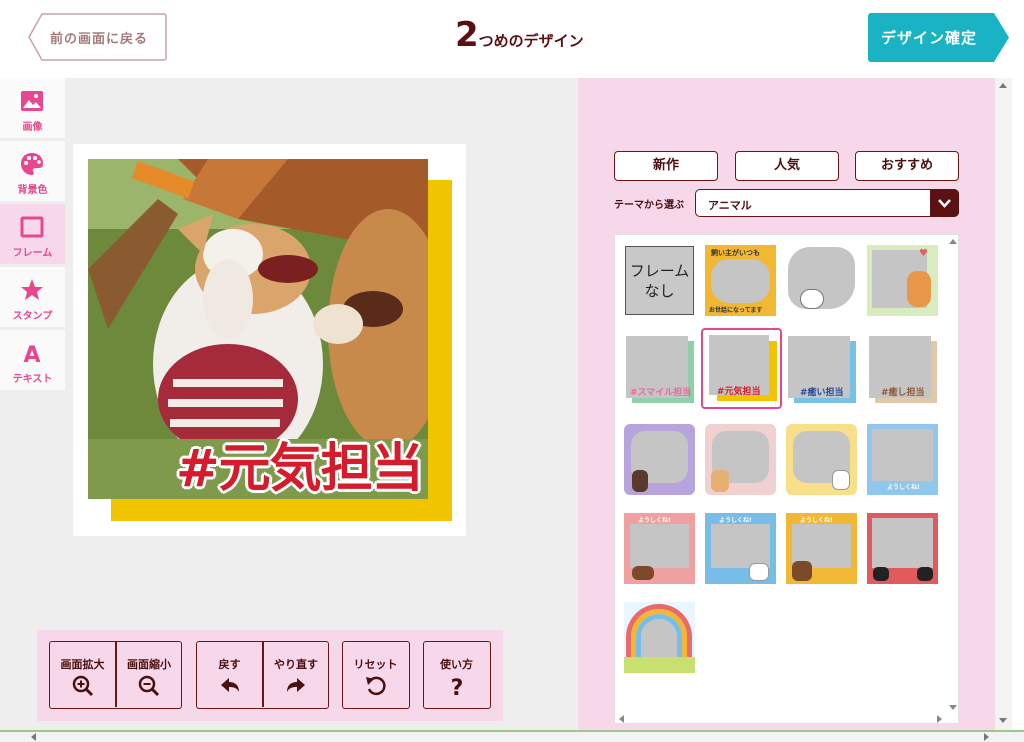 The height and width of the screenshot is (742, 1024). I want to click on header: 前の画面に戻る 2つめのデザイン デザイン確定, so click(512, 39).